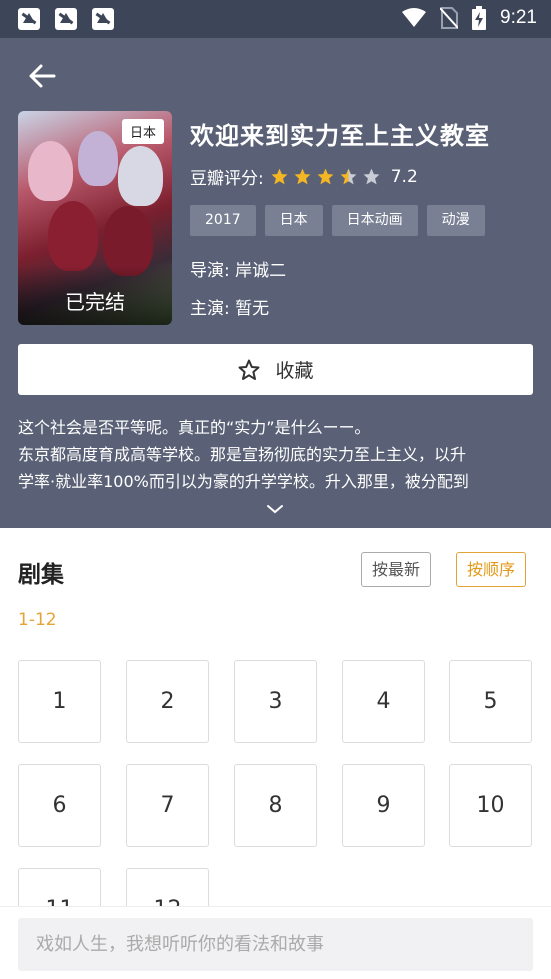 This screenshot has width=551, height=979. I want to click on status-bar: 9:21, so click(275, 19).